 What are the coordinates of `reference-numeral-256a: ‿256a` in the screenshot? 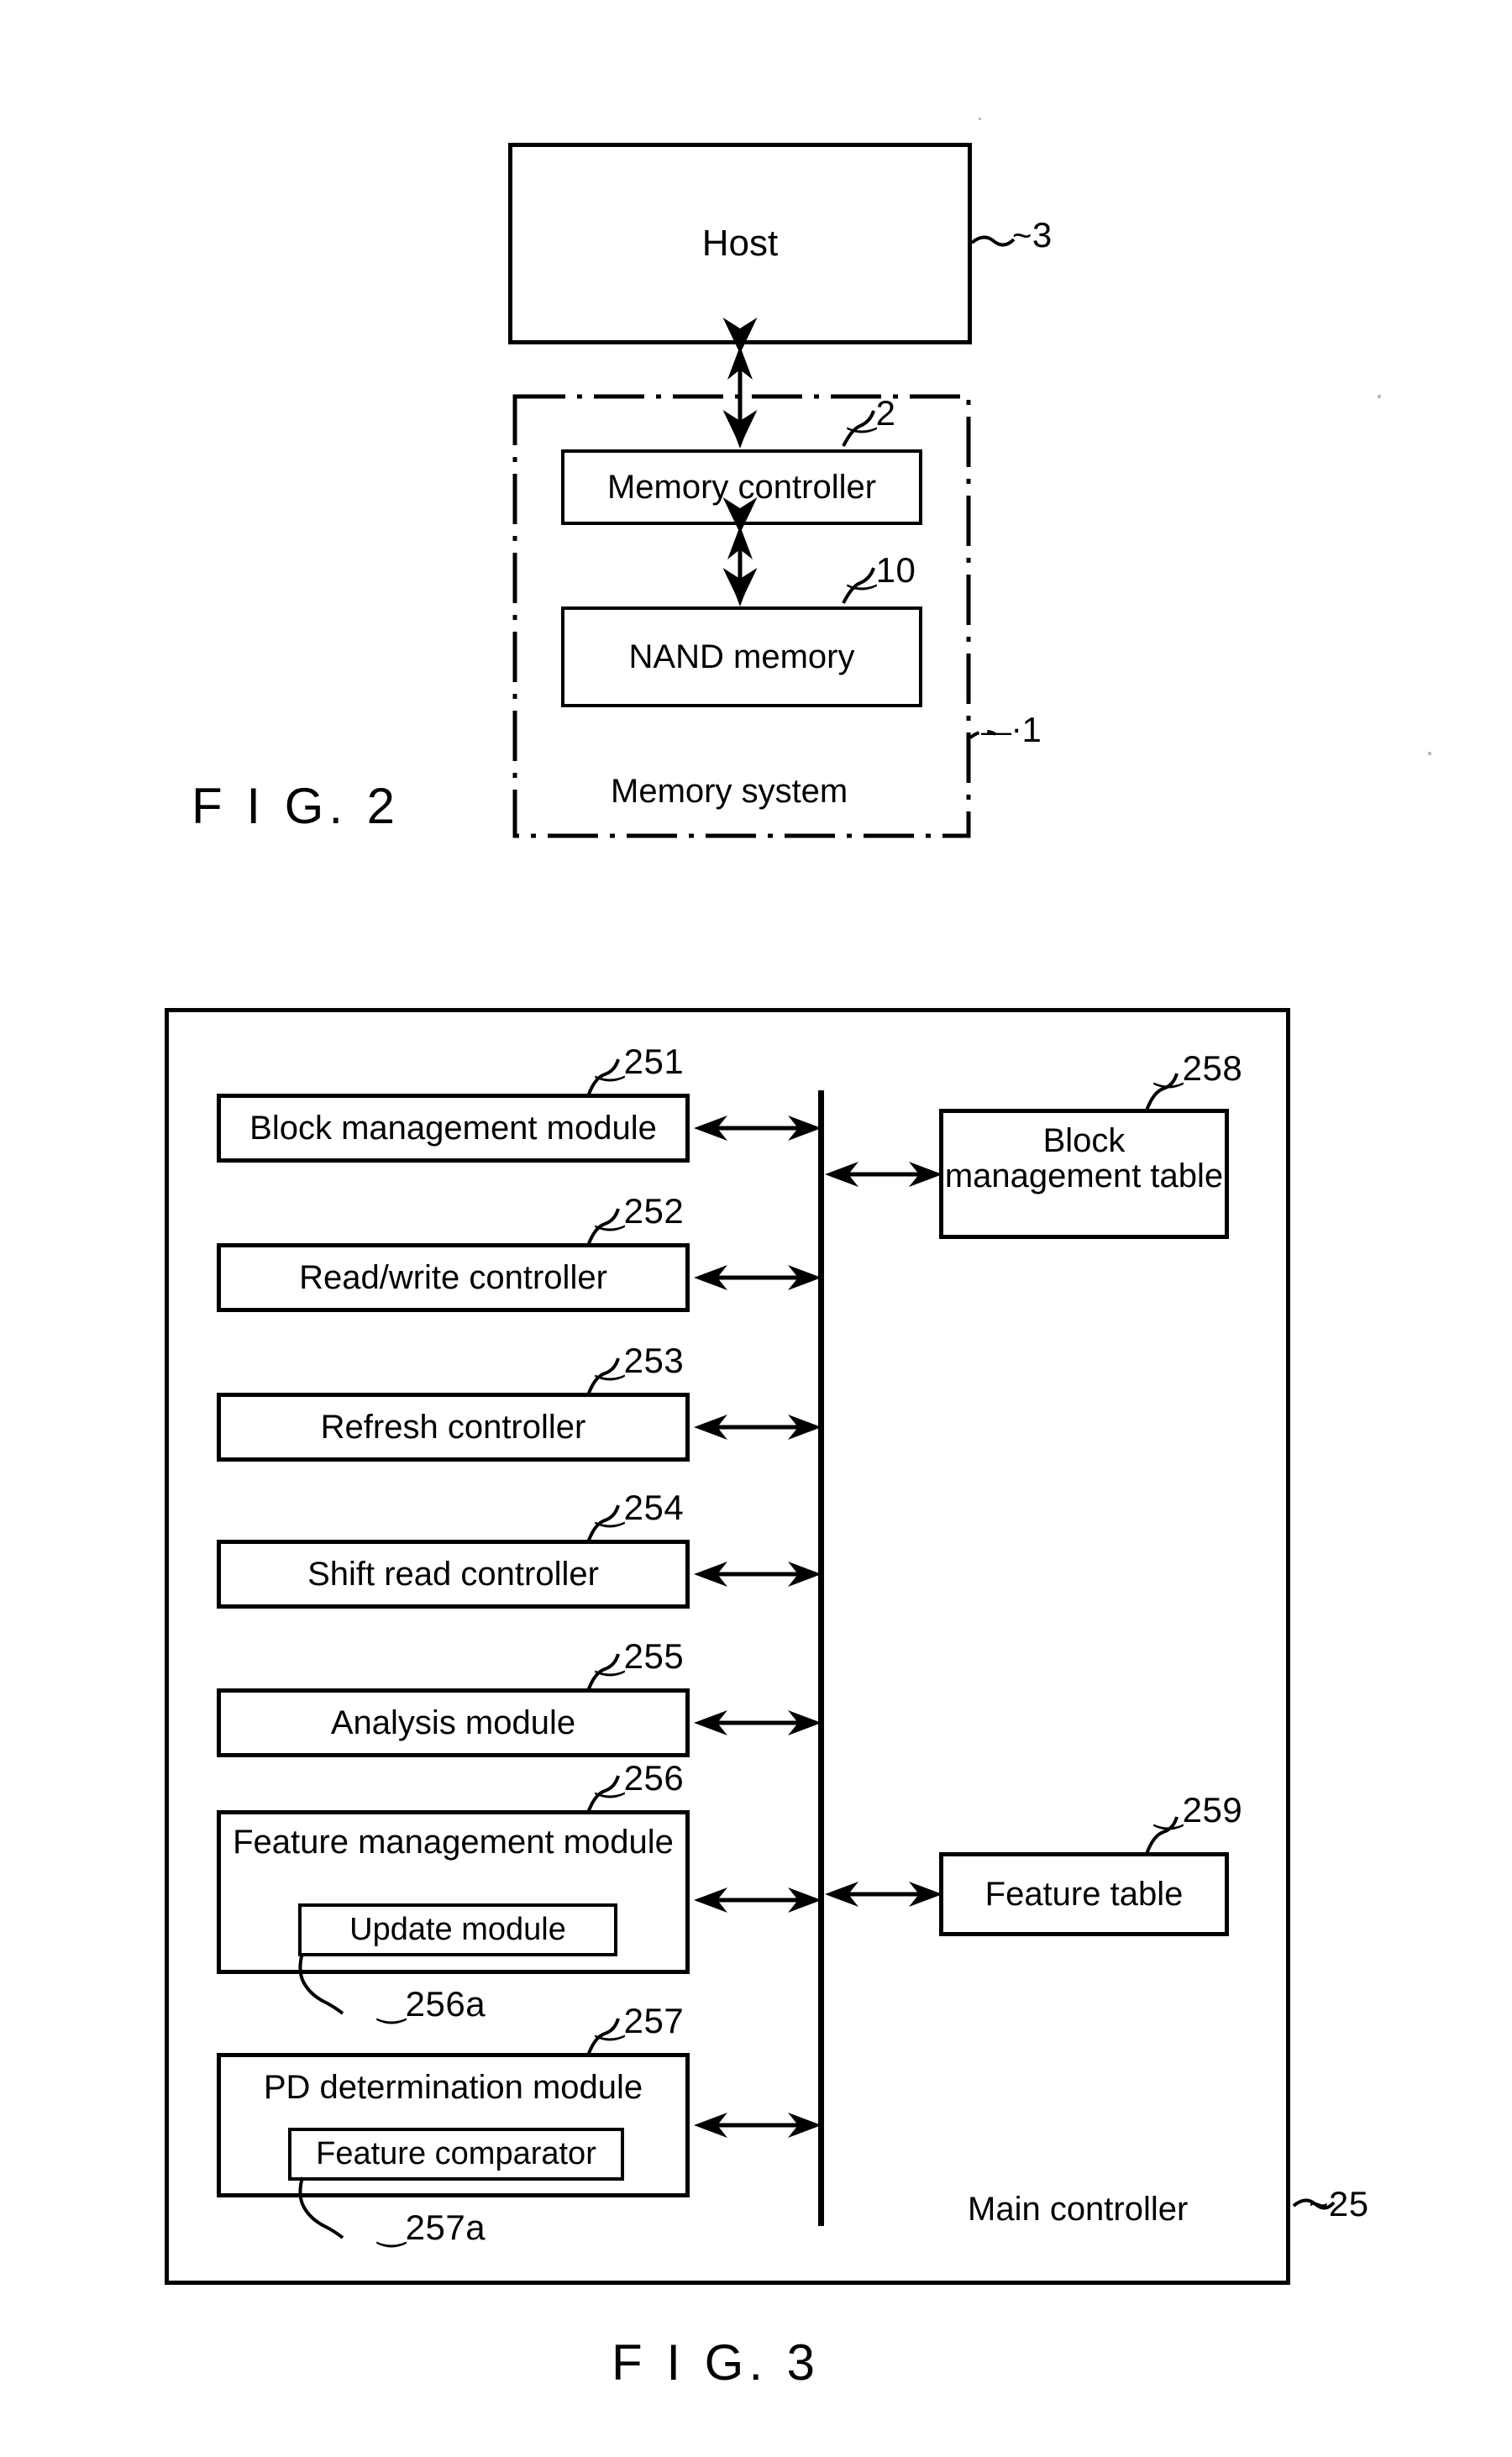 It's located at (432, 2004).